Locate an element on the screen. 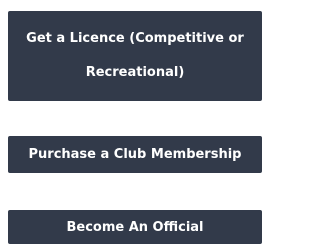 This screenshot has height=244, width=320. get-a-licence-label-line2: Recreational) is located at coordinates (135, 72).